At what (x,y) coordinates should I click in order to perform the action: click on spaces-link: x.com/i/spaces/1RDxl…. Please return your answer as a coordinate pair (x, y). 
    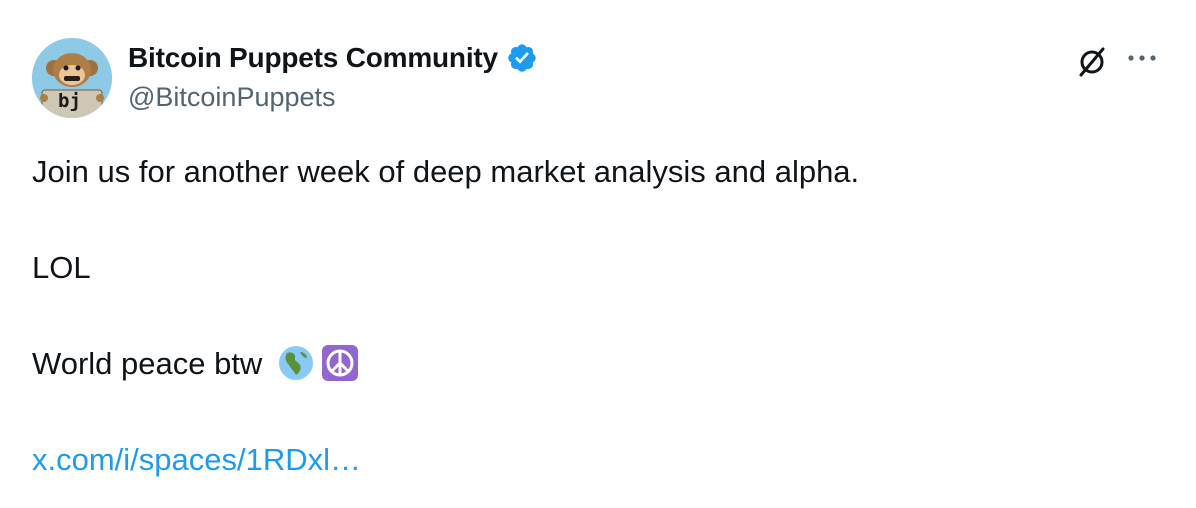
    Looking at the image, I should click on (196, 459).